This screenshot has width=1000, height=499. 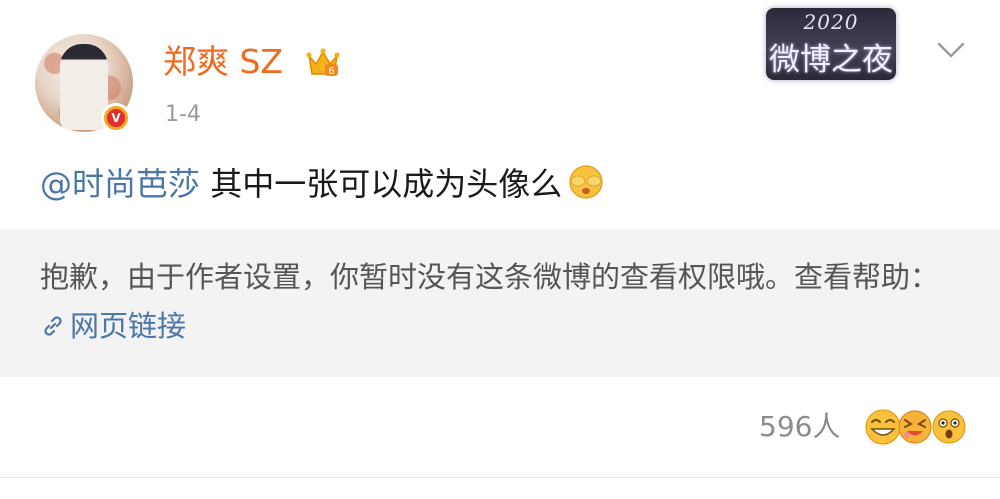 What do you see at coordinates (331, 71) in the screenshot?
I see `svg-text: 6` at bounding box center [331, 71].